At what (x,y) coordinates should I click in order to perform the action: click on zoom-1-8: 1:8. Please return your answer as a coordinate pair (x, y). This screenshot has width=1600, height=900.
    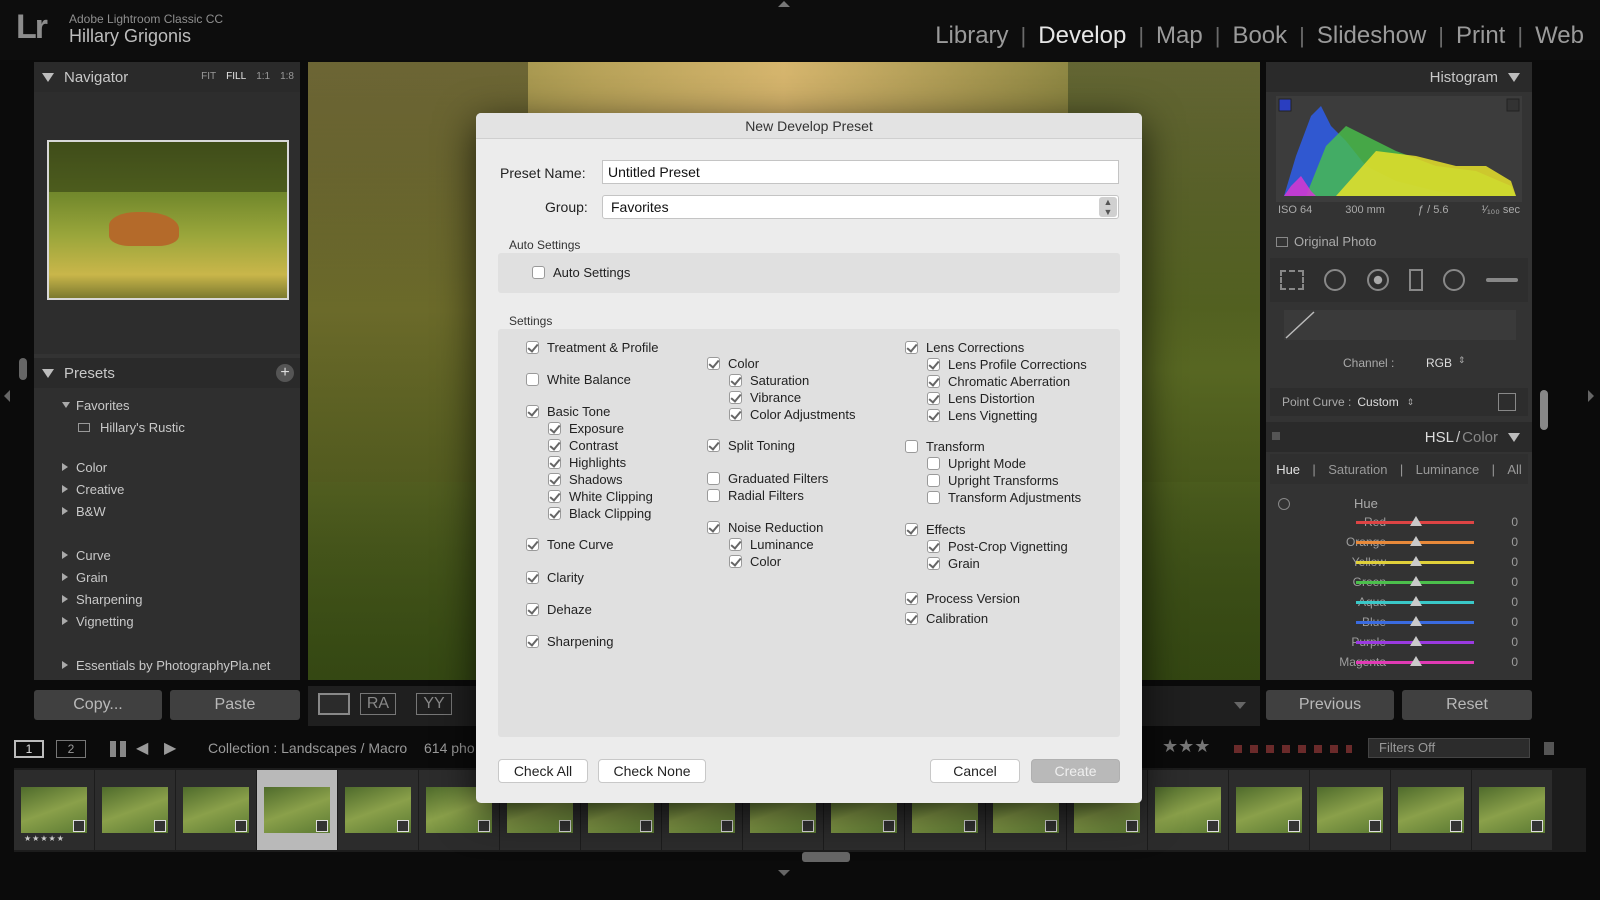
    Looking at the image, I should click on (287, 76).